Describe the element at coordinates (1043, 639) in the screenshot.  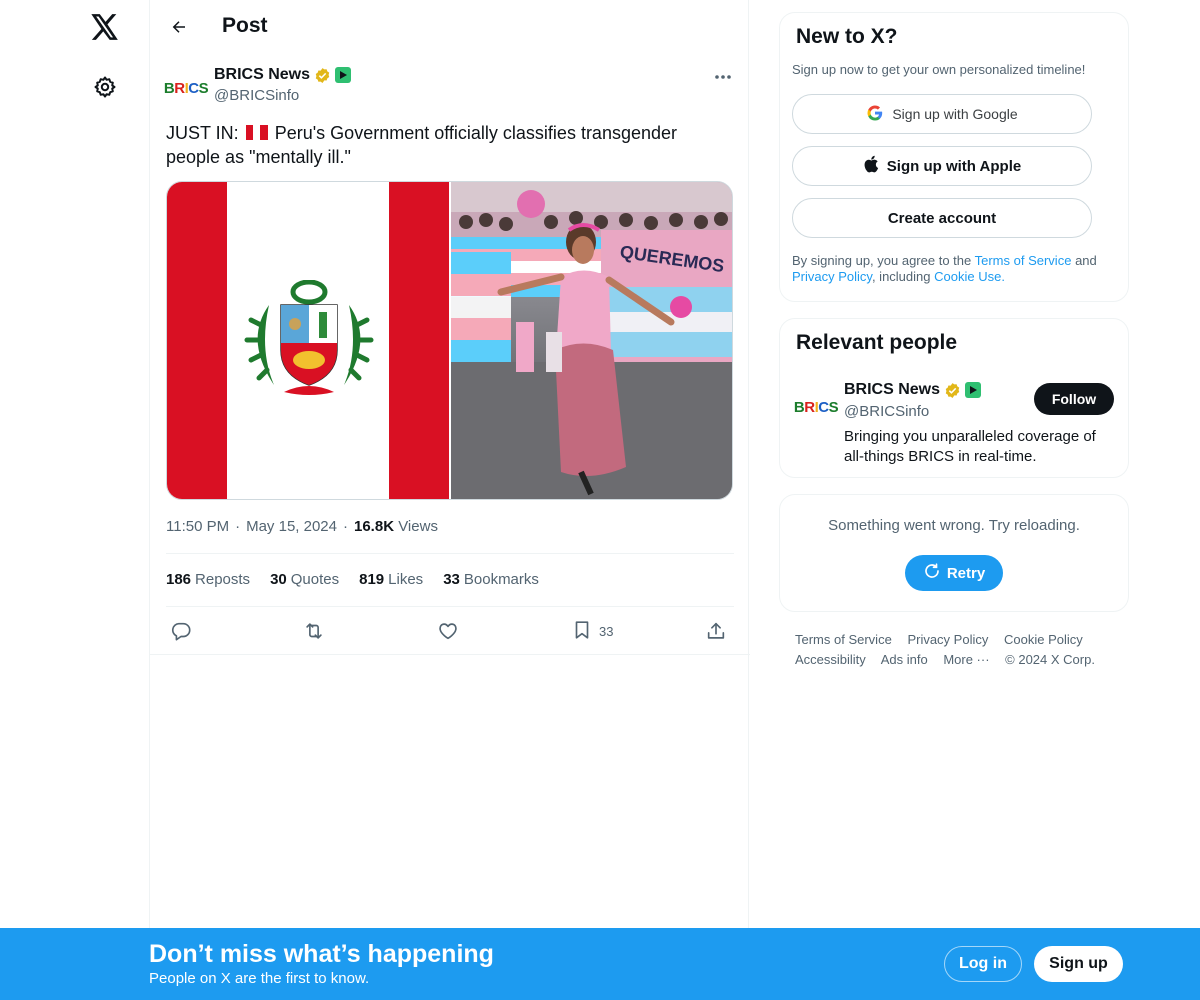
I see `footer-cookie-link: Cookie Policy` at that location.